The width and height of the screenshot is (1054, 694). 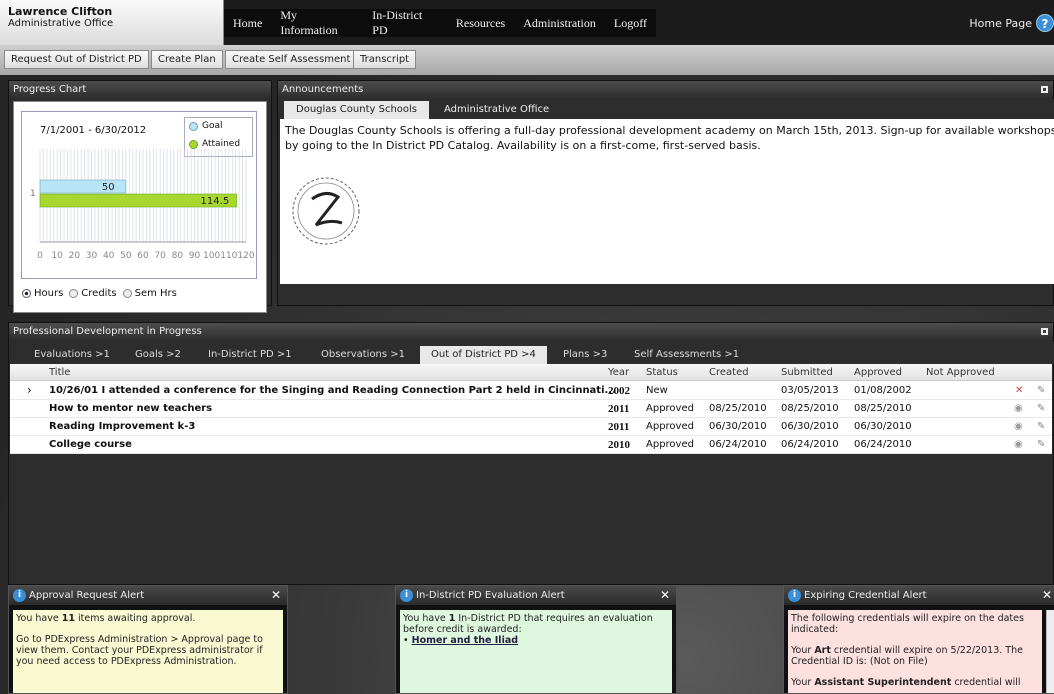 I want to click on announcements-header: Announcements, so click(x=665, y=89).